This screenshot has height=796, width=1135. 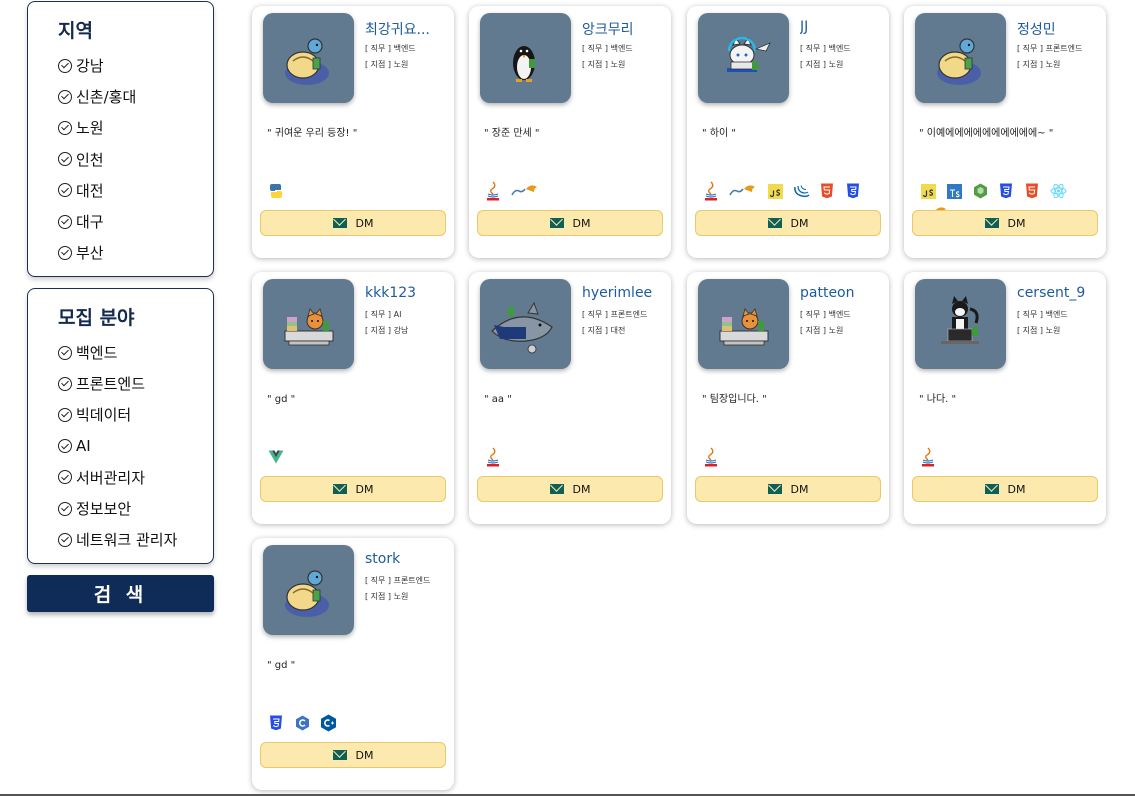 What do you see at coordinates (276, 191) in the screenshot?
I see `python-icon` at bounding box center [276, 191].